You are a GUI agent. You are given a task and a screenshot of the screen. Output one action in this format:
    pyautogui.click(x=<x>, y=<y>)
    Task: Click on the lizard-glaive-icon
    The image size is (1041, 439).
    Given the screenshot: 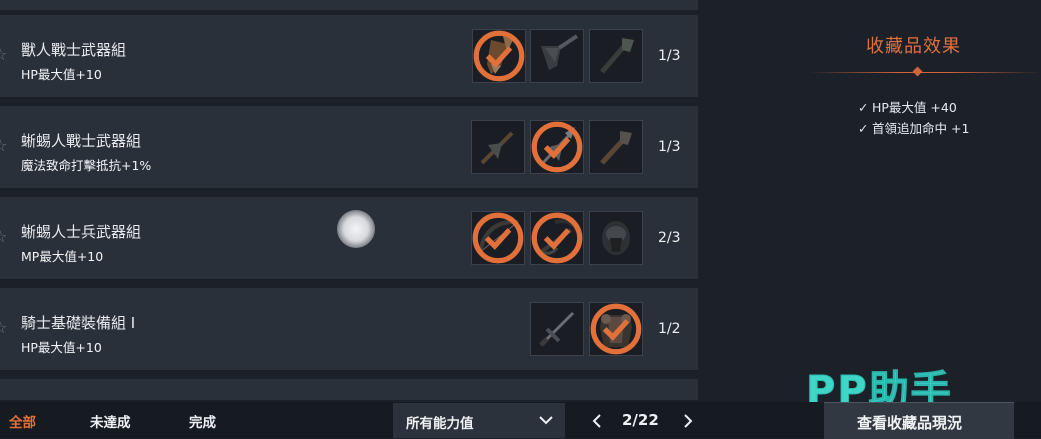 What is the action you would take?
    pyautogui.click(x=557, y=147)
    